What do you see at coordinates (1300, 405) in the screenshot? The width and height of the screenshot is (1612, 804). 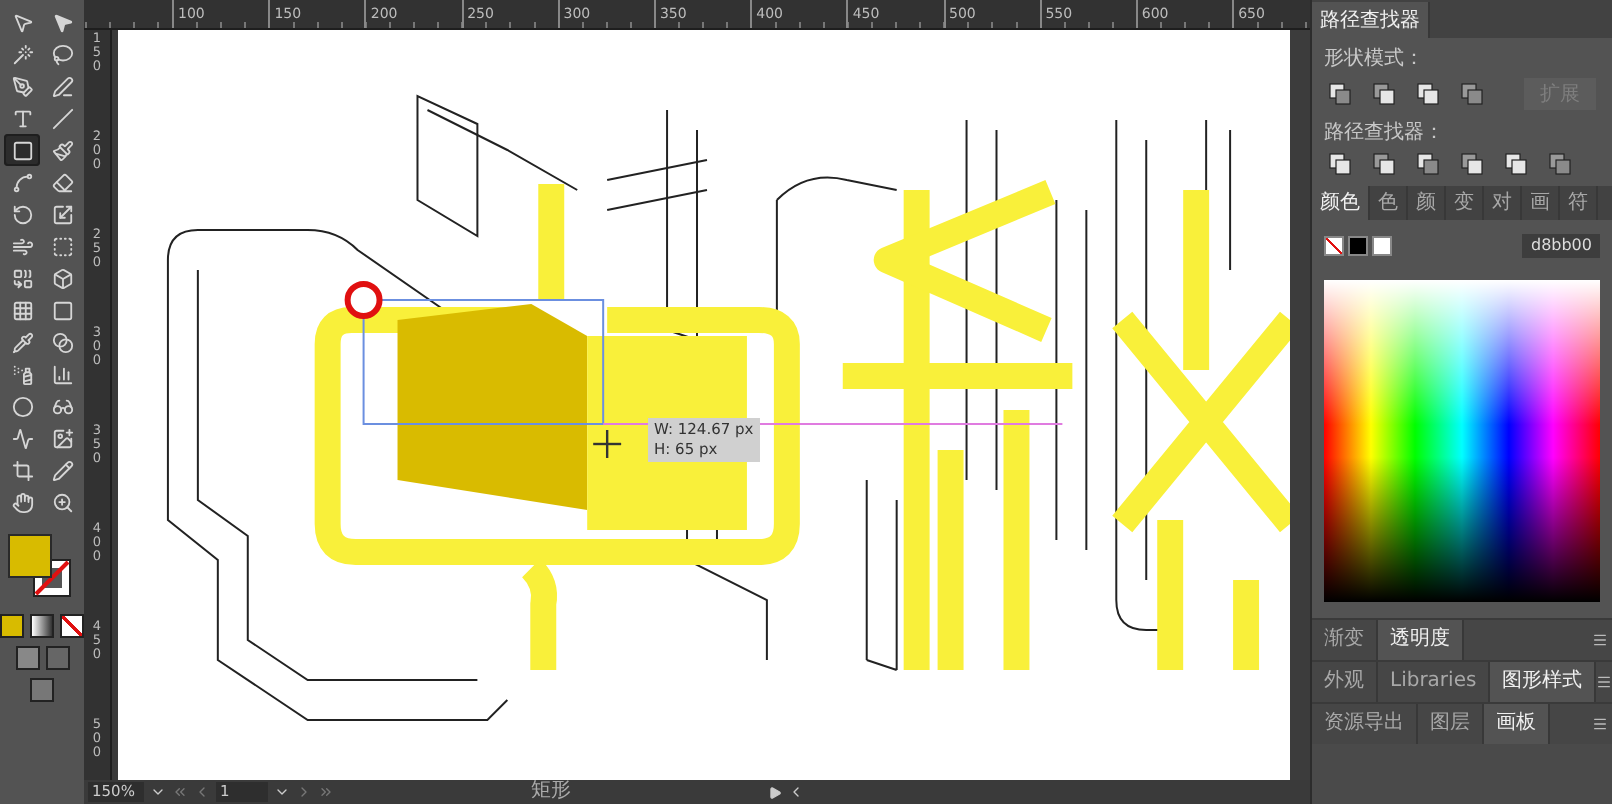 I see `vertical-scrollbar` at bounding box center [1300, 405].